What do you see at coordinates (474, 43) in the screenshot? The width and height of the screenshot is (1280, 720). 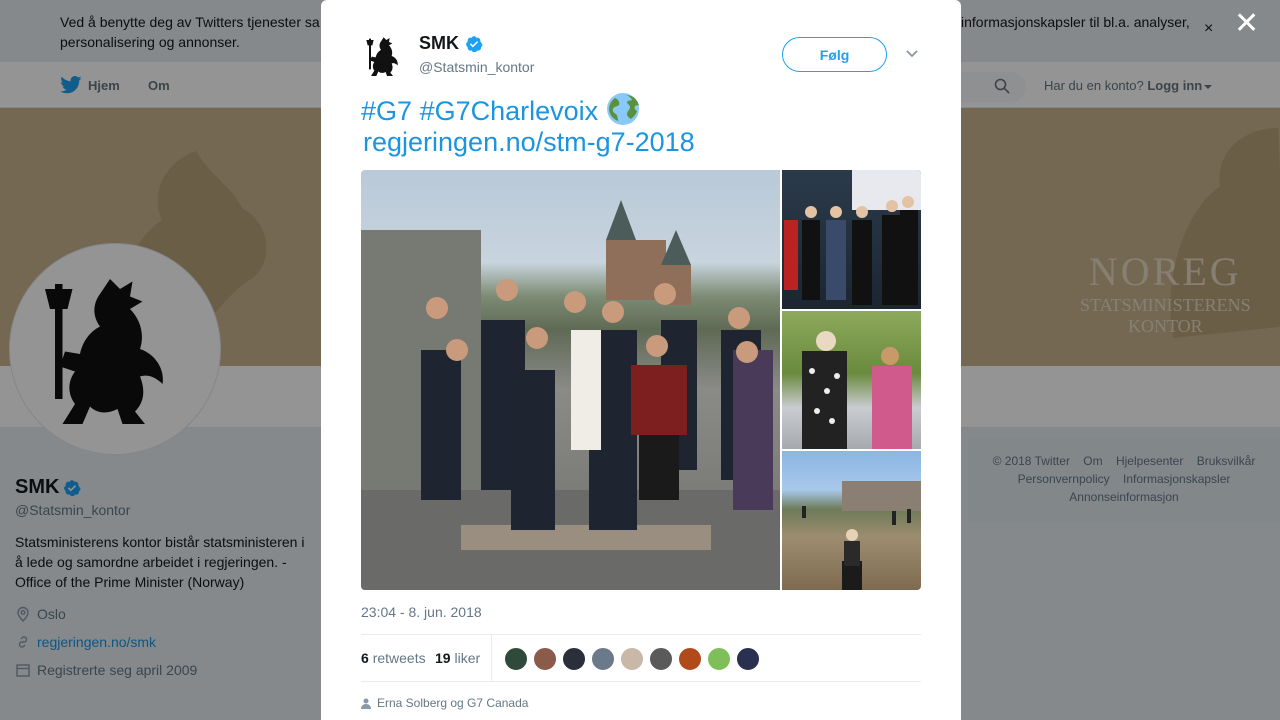 I see `verified-icon` at bounding box center [474, 43].